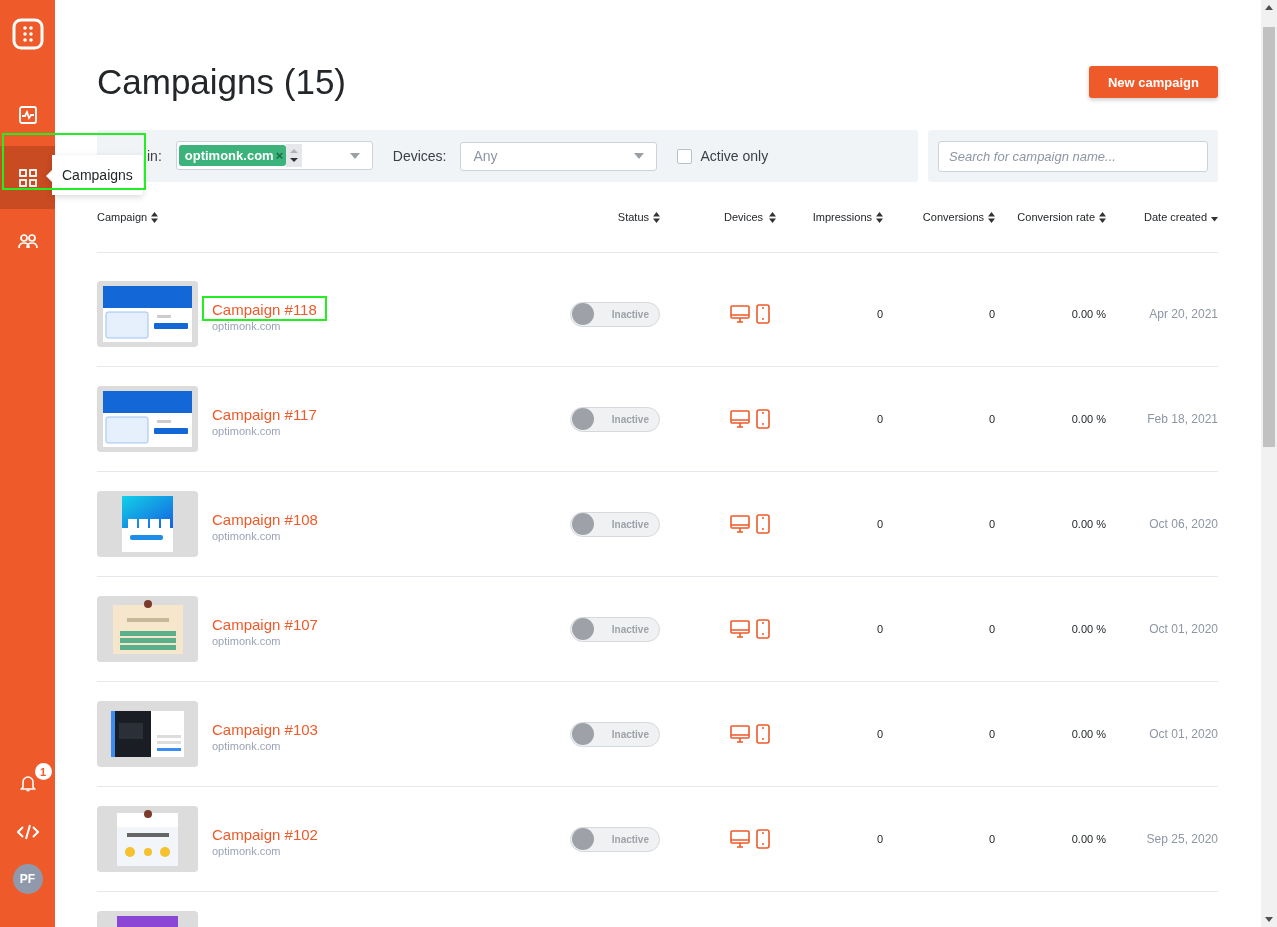 This screenshot has width=1277, height=927. I want to click on scroll-up-icon, so click(1269, 7).